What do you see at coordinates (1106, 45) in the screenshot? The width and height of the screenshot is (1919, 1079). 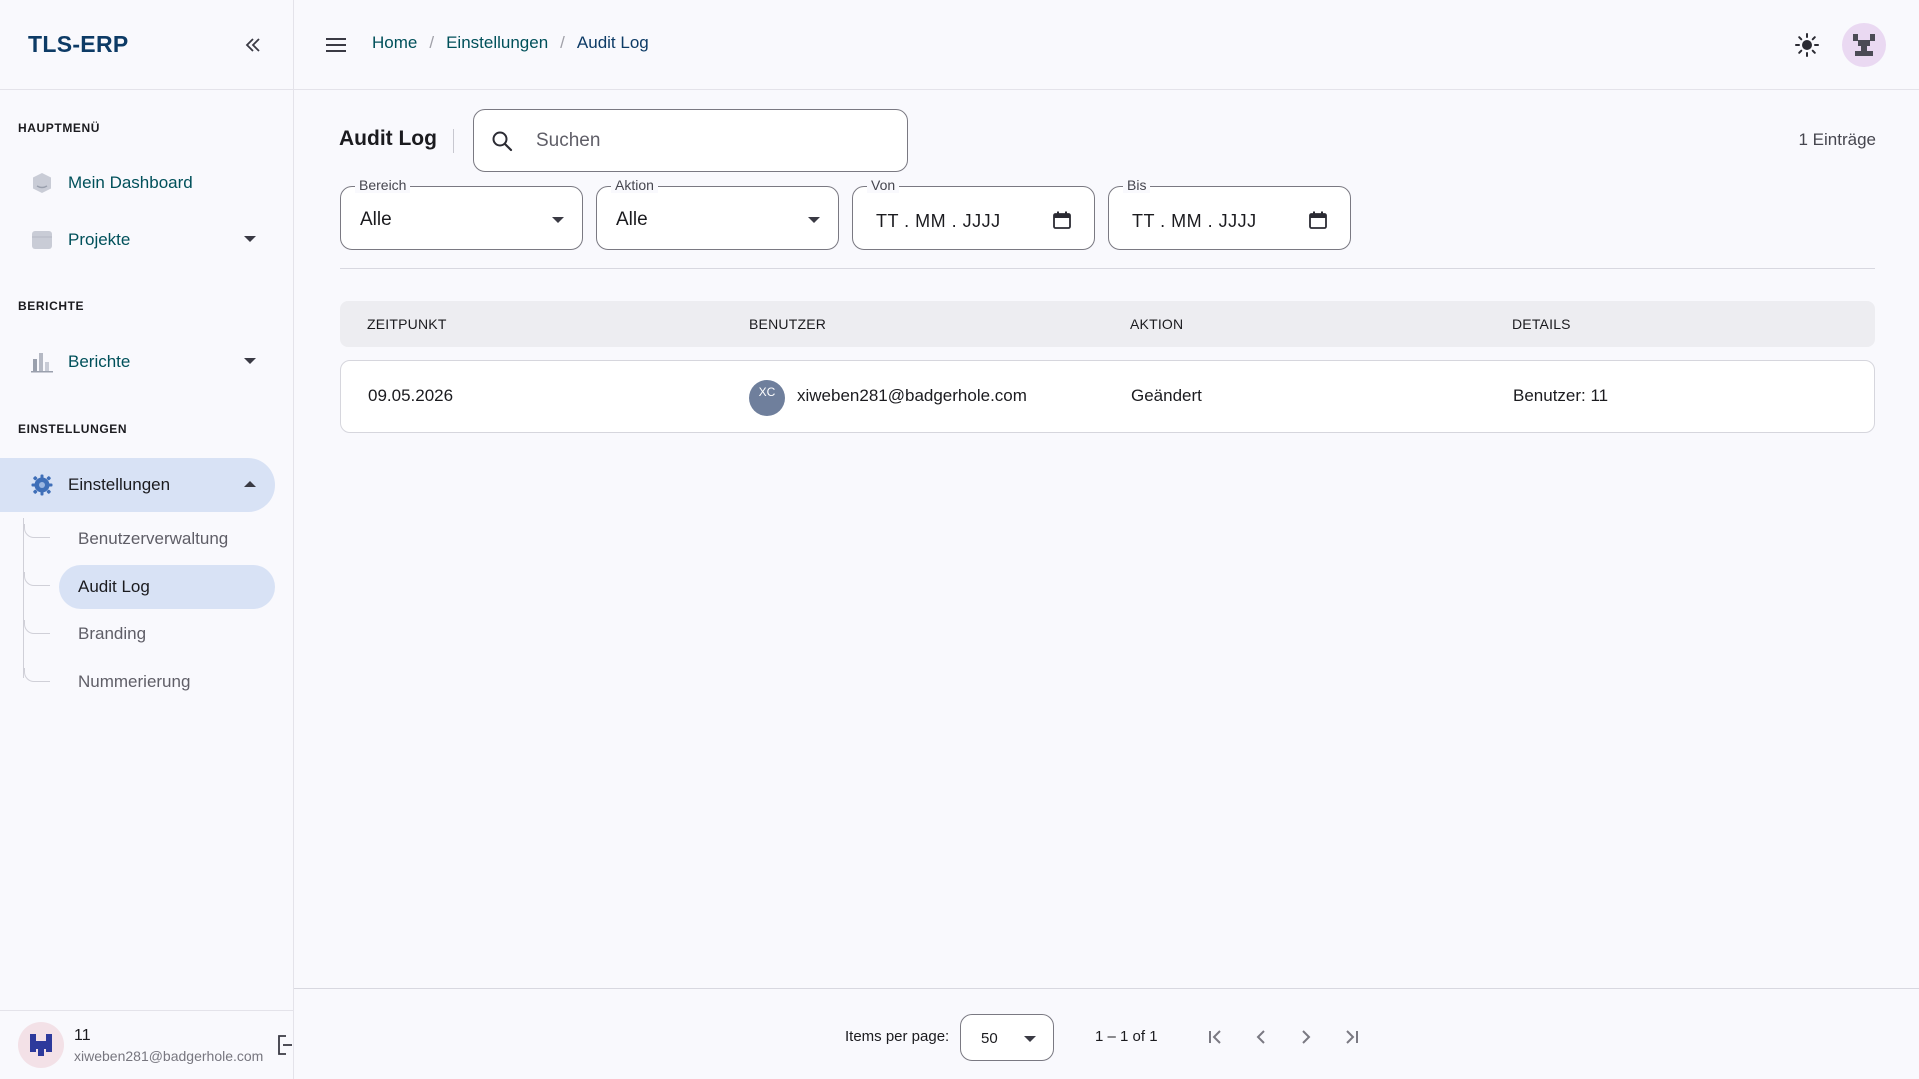 I see `top-bar: Home / Einstellungen / Audit Log` at bounding box center [1106, 45].